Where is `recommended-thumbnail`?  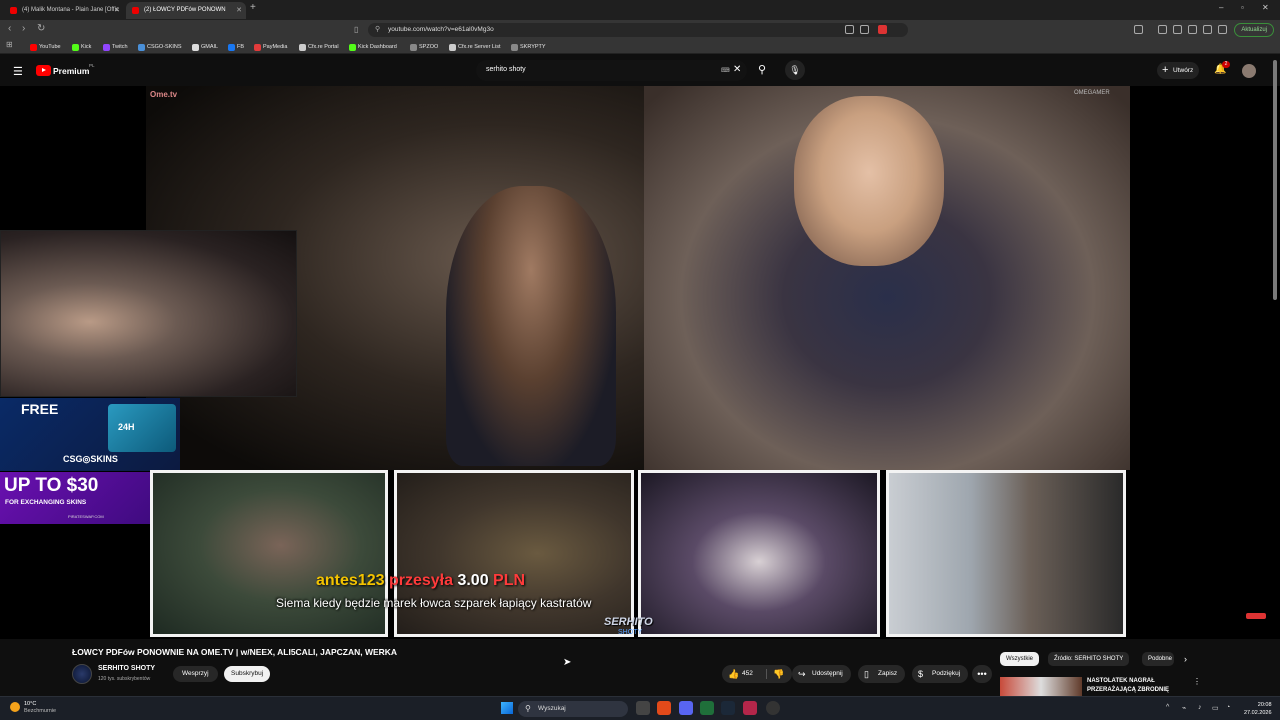
recommended-thumbnail is located at coordinates (1041, 687).